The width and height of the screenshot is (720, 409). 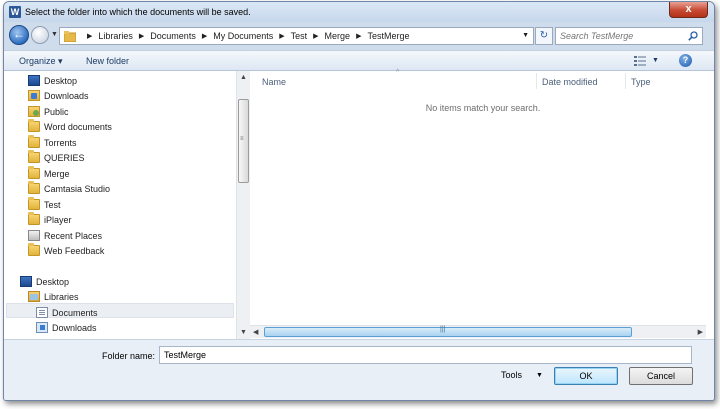 I want to click on public-folder-icon, so click(x=34, y=111).